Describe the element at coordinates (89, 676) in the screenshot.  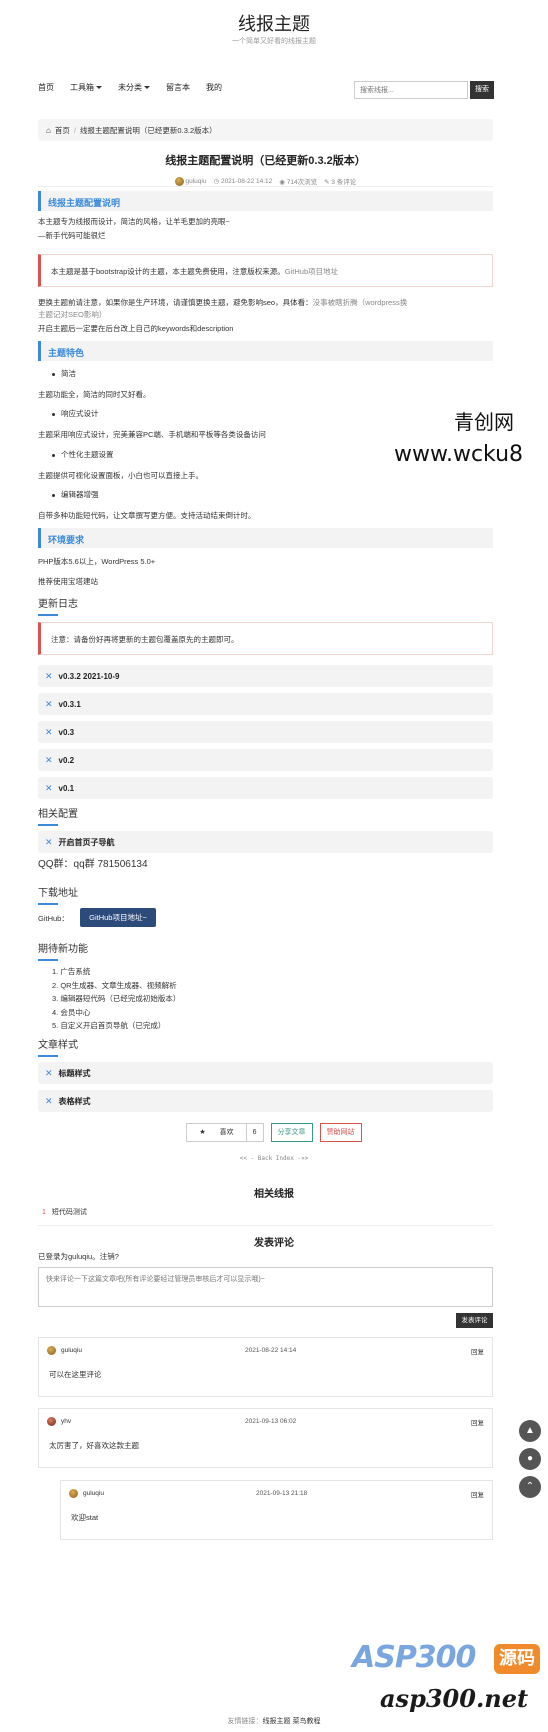
I see `accordion-label: v0.3.2 2021-10-9` at that location.